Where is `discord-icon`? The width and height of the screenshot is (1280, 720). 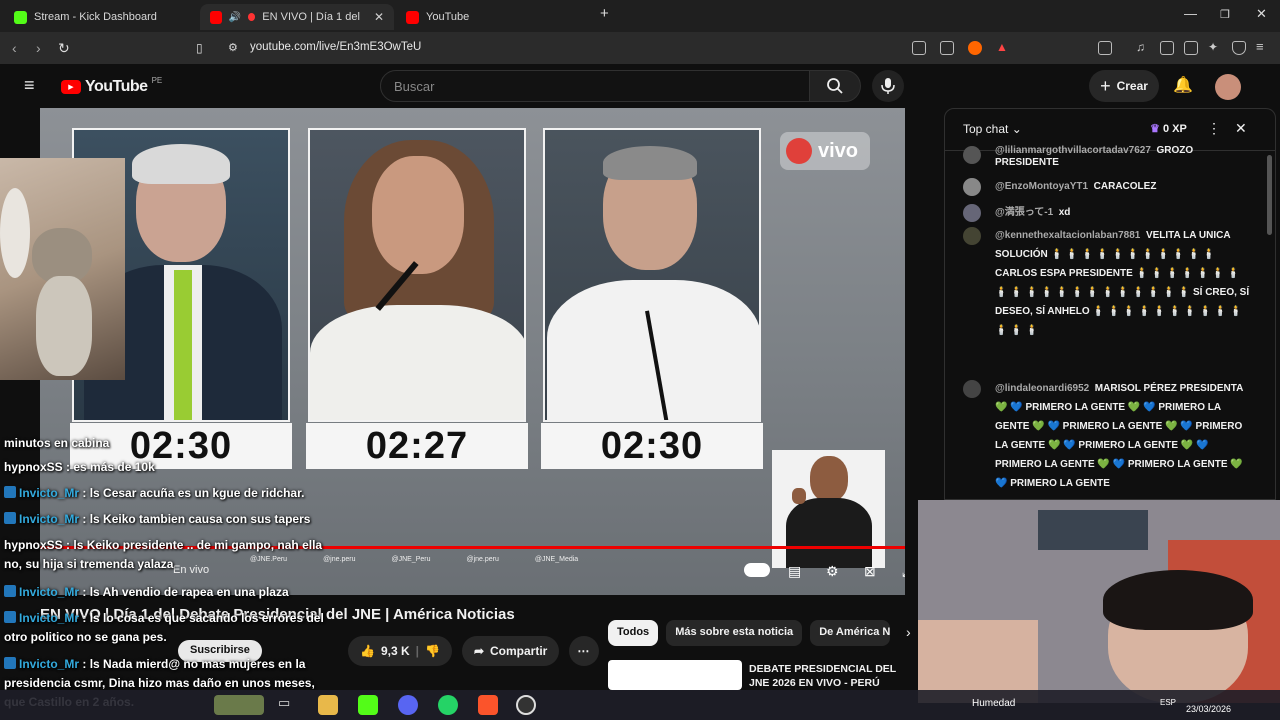
discord-icon is located at coordinates (408, 705).